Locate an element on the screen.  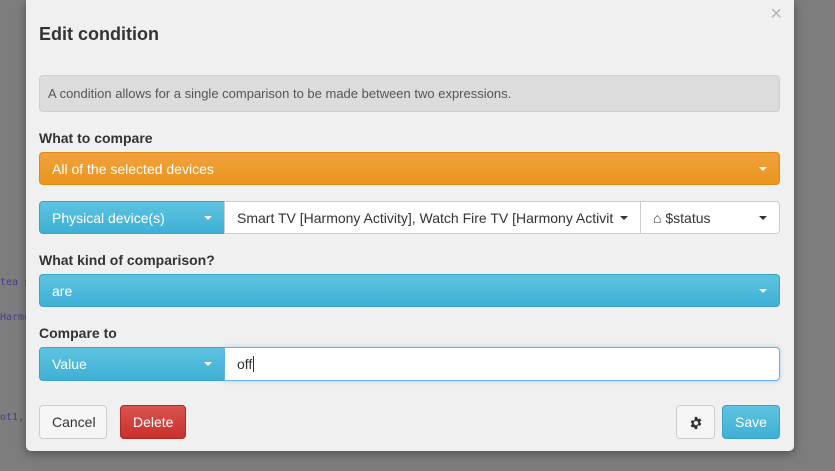
text-cursor is located at coordinates (254, 364).